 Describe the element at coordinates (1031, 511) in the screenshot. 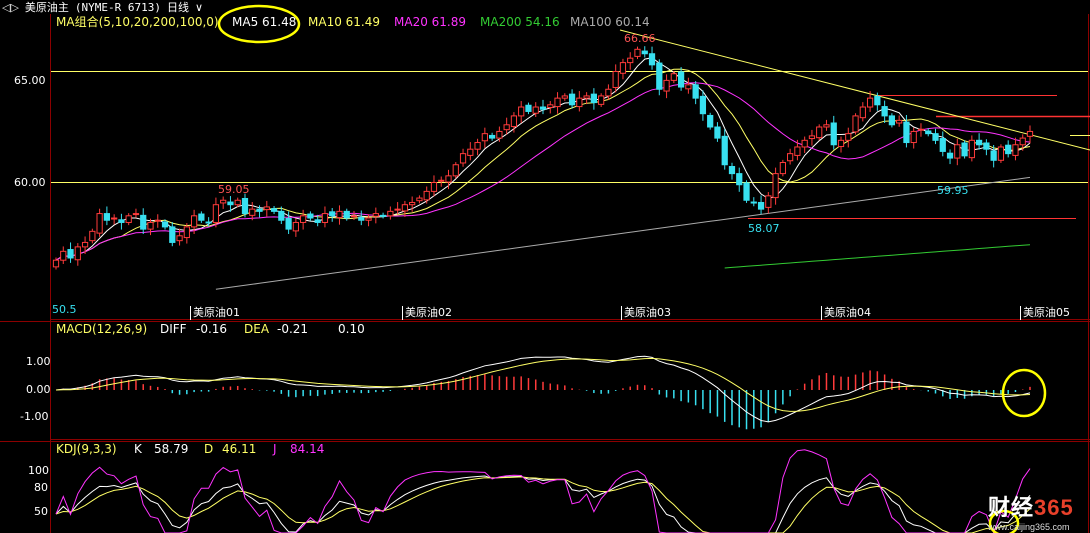

I see `watermark-logo: 财经365 www.caijing365.com` at that location.